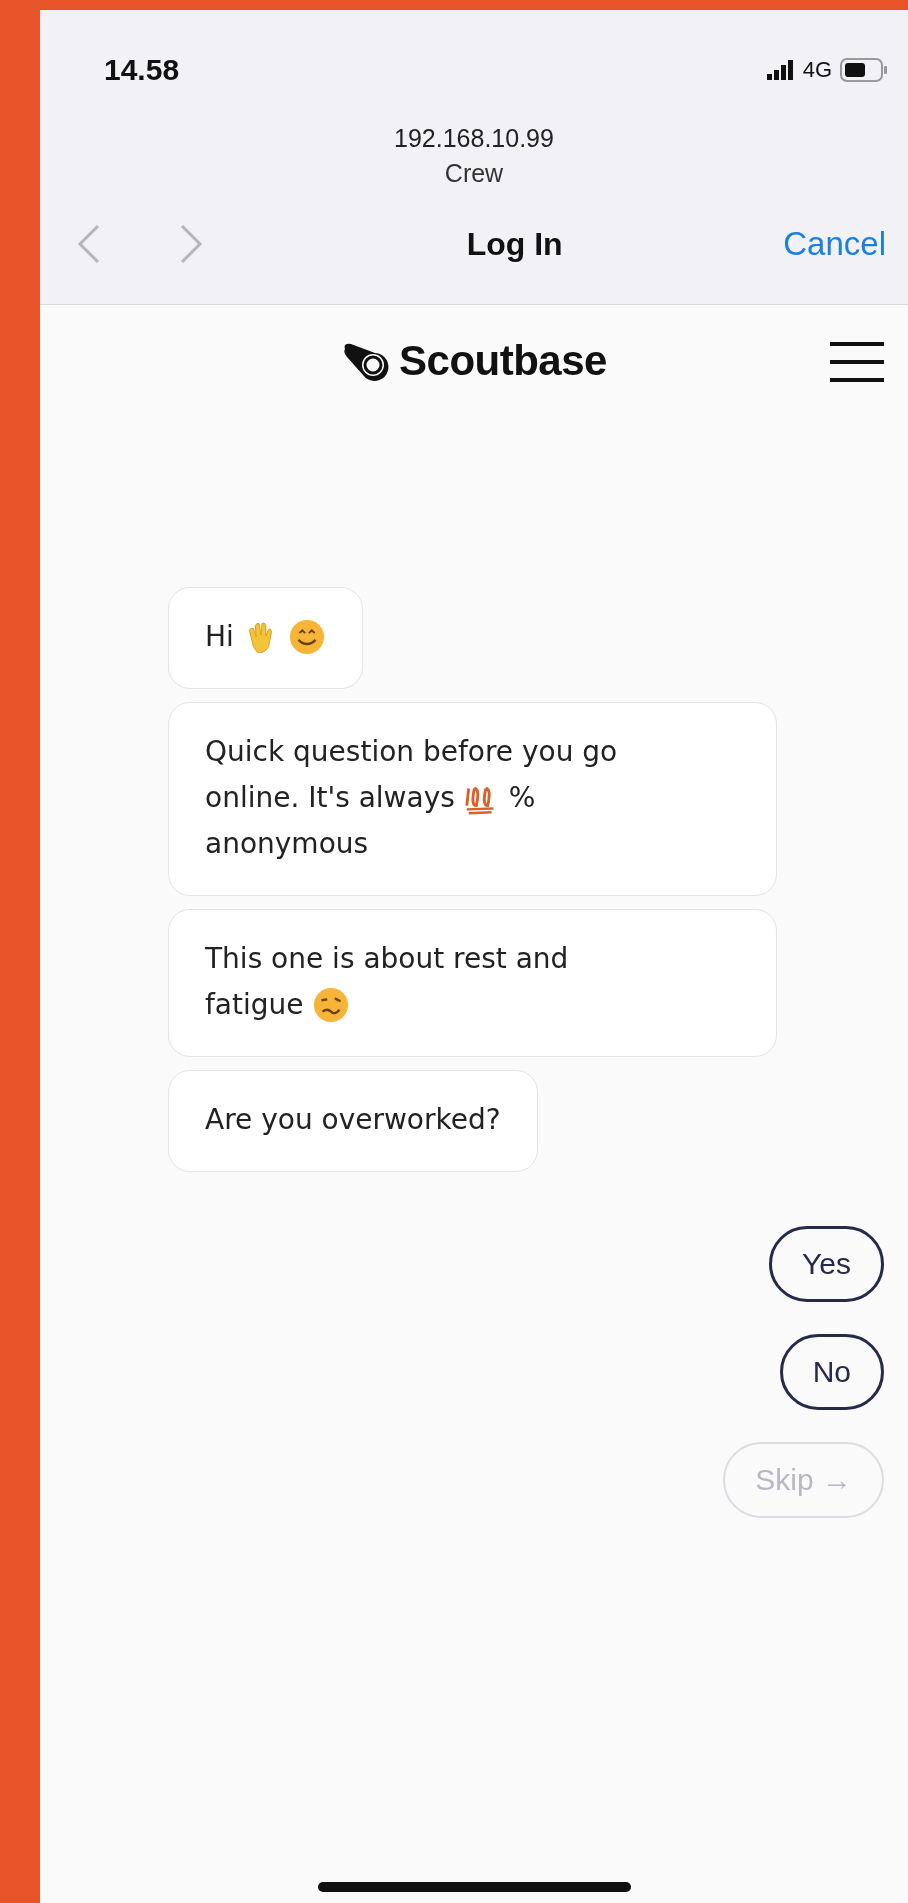 This screenshot has width=908, height=1903. I want to click on sheet-title: Log In, so click(514, 244).